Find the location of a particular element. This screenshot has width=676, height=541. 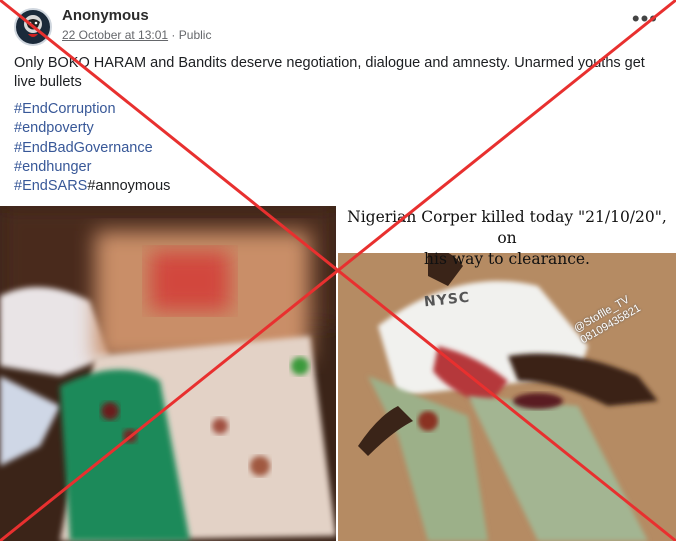

audience-label: Public is located at coordinates (195, 35).